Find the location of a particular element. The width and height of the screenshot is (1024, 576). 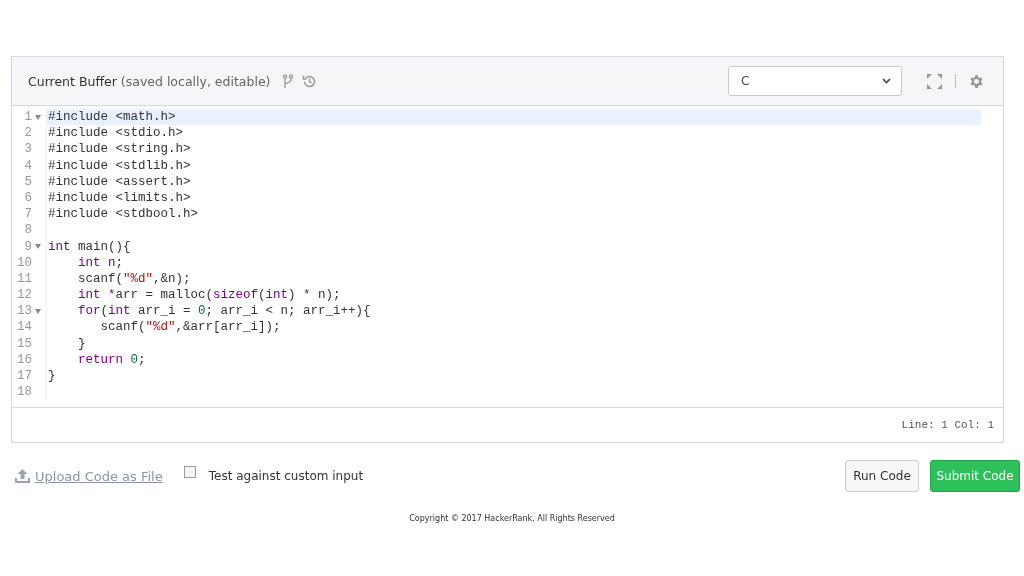

code-line: #include <assert.h> is located at coordinates (119, 181).